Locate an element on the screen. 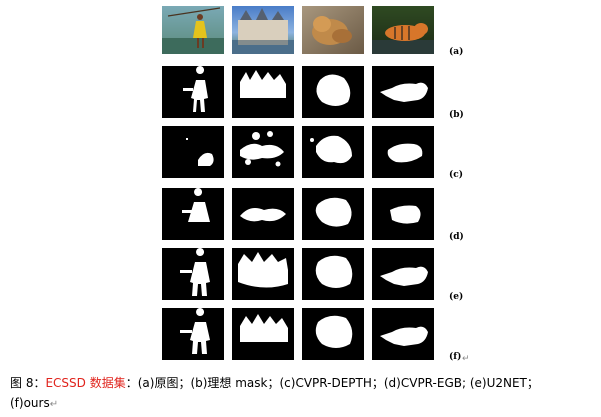  photo-castle is located at coordinates (263, 30).